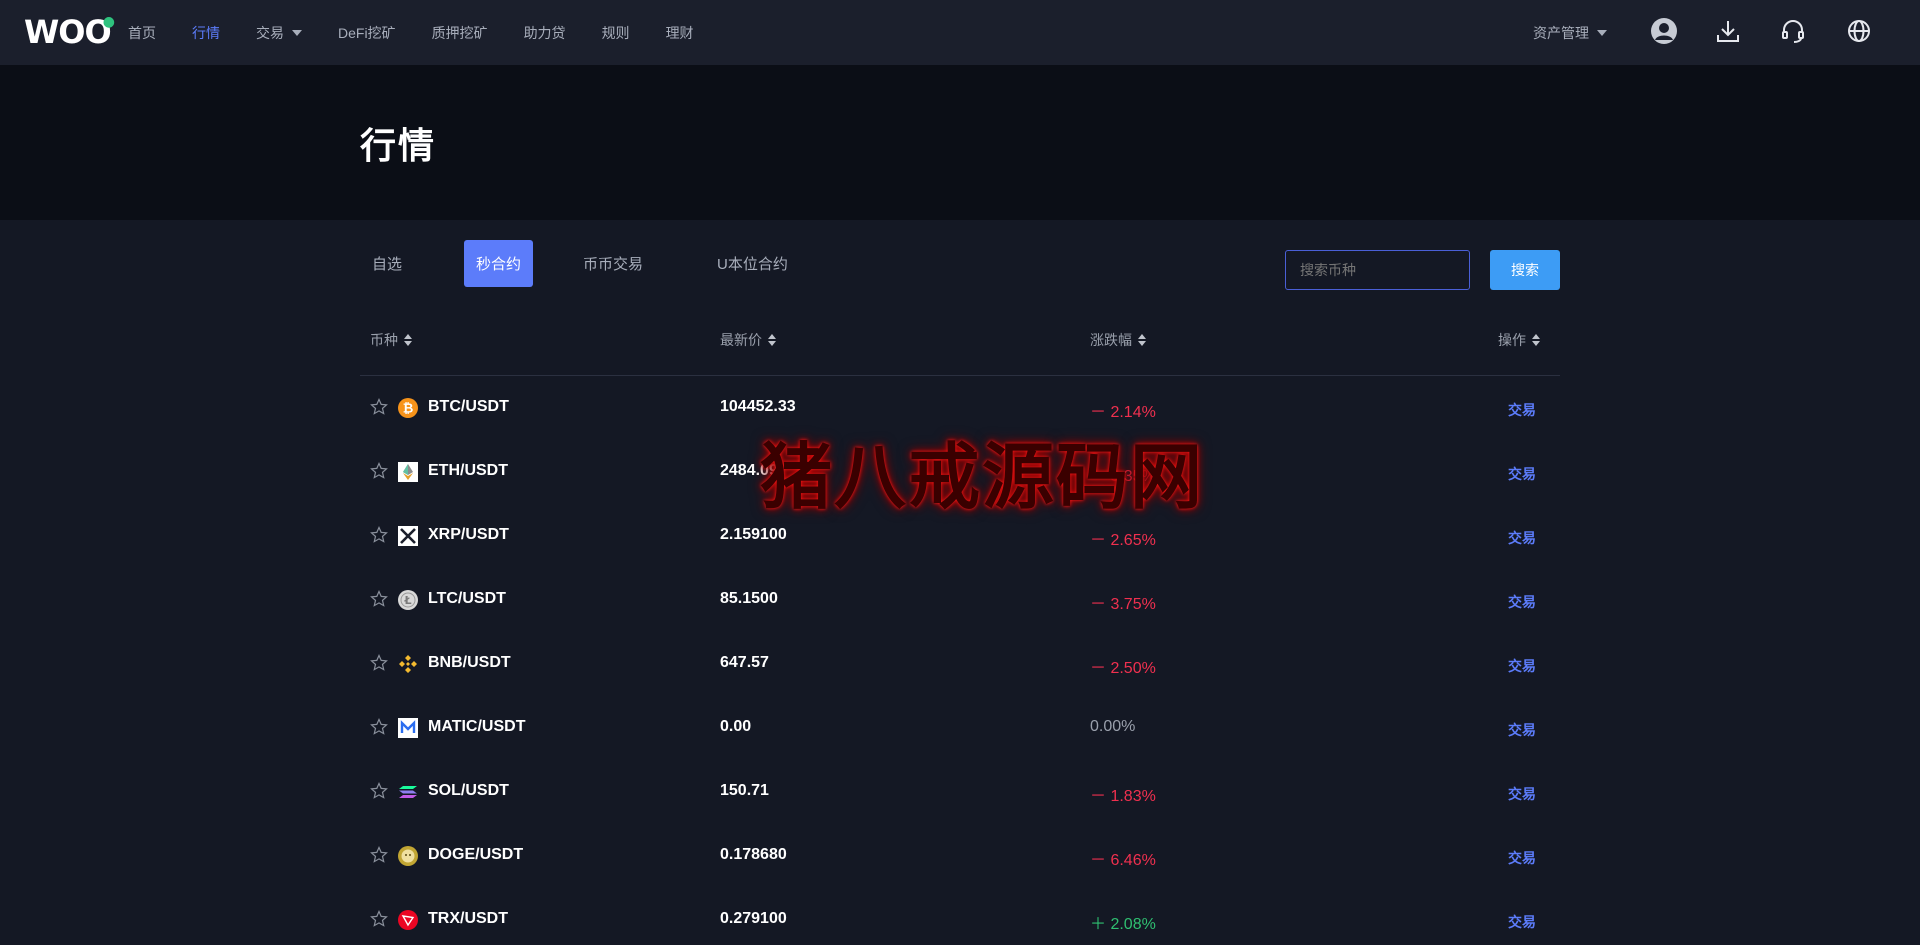  I want to click on change-percent: － 3.35%, so click(1123, 476).